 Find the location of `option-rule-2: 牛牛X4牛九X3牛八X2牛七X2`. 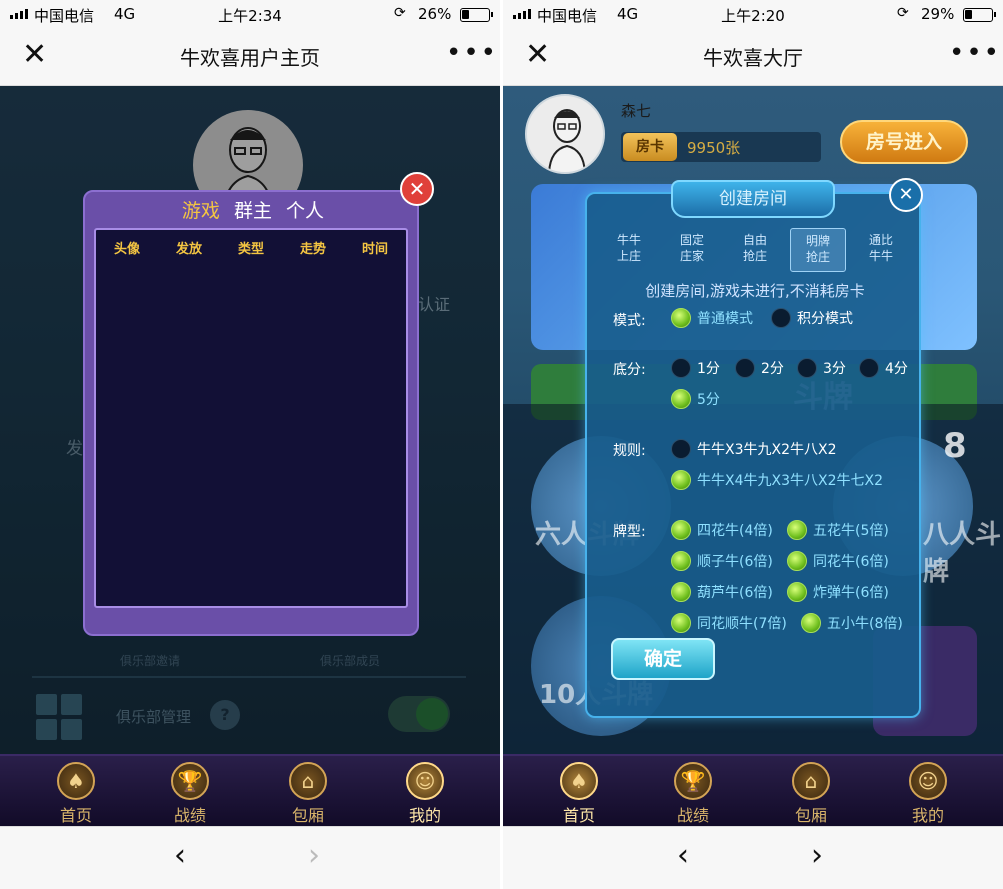

option-rule-2: 牛牛X4牛九X3牛八X2牛七X2 is located at coordinates (777, 480).